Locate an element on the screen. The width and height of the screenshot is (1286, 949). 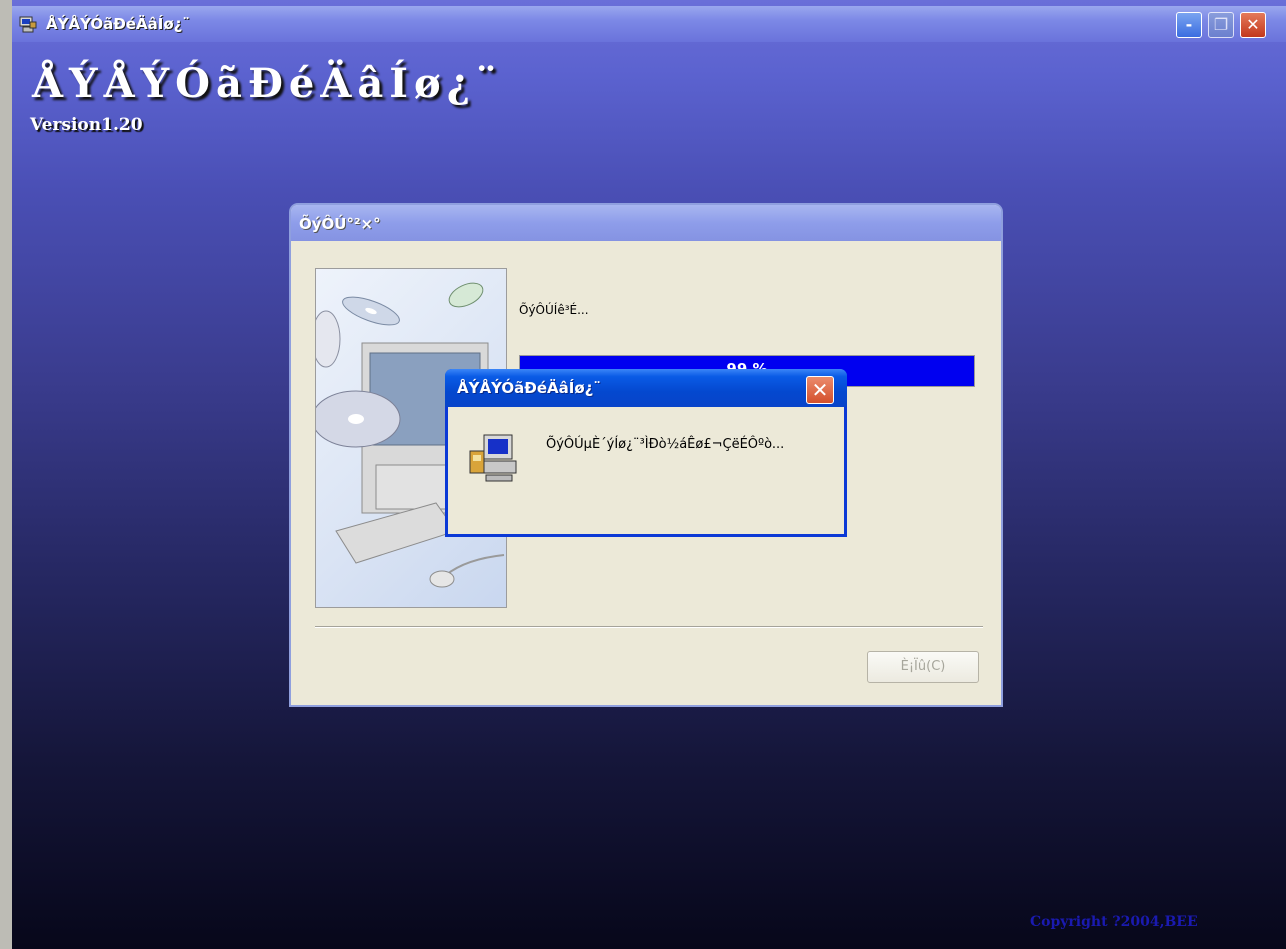
main-window-title: ÅÝÅÝÓãÐéÄâÍø¿¨ is located at coordinates (118, 24).